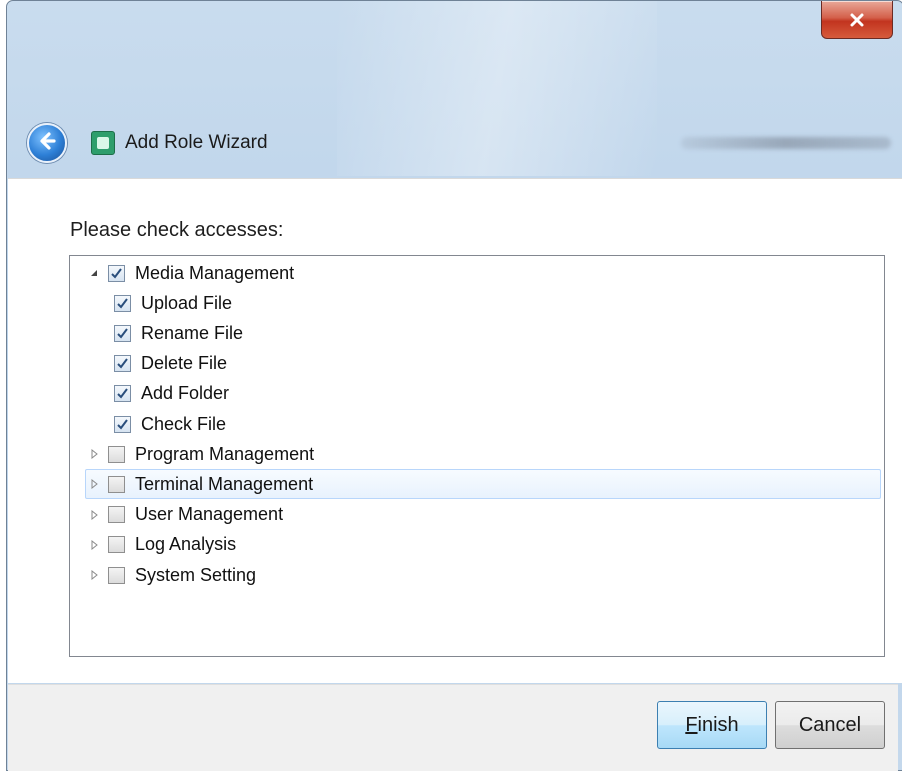 This screenshot has width=902, height=771. I want to click on button-bar: Finish Cancel, so click(453, 727).